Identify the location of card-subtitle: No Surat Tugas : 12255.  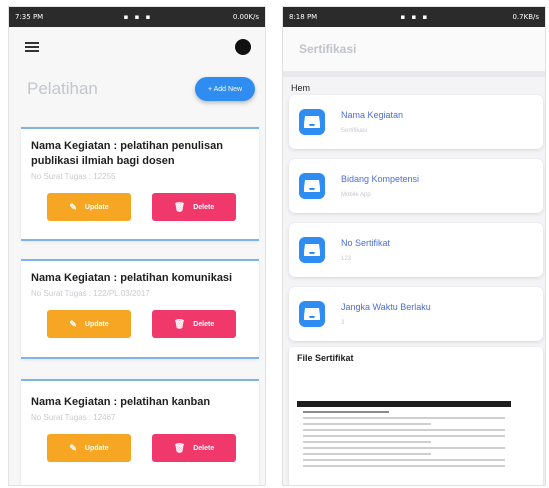
(73, 176).